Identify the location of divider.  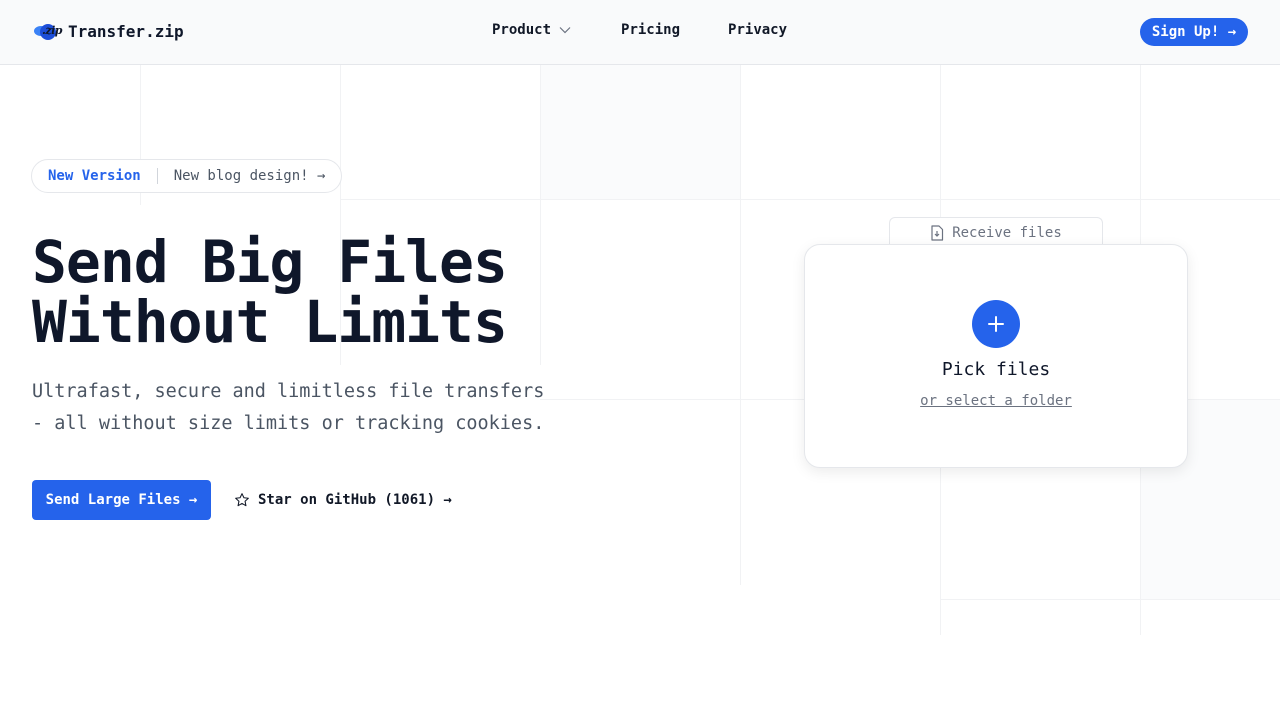
(157, 176).